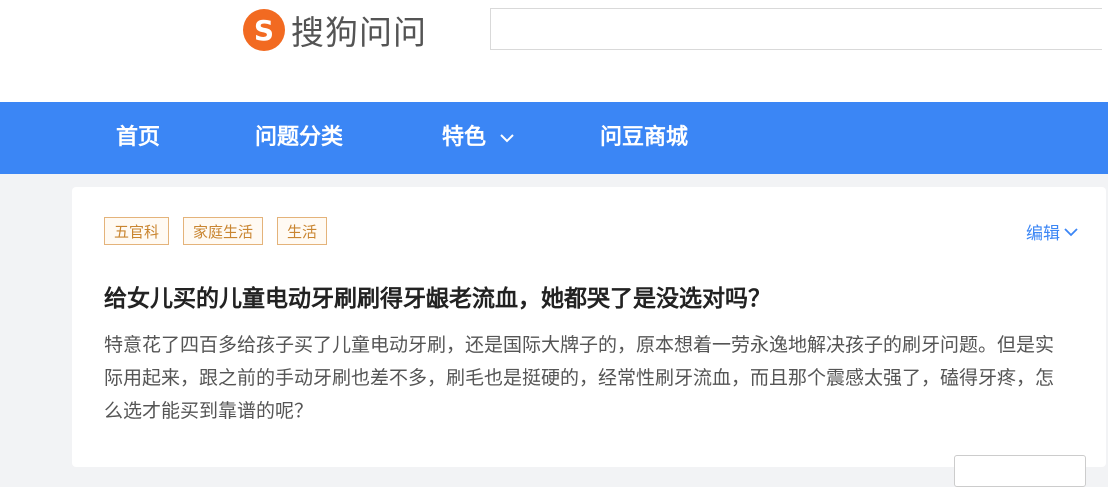  I want to click on question-title: 给女儿买的儿童电动牙刷刷得牙龈老流血，她都哭了是没选对吗？, so click(437, 299).